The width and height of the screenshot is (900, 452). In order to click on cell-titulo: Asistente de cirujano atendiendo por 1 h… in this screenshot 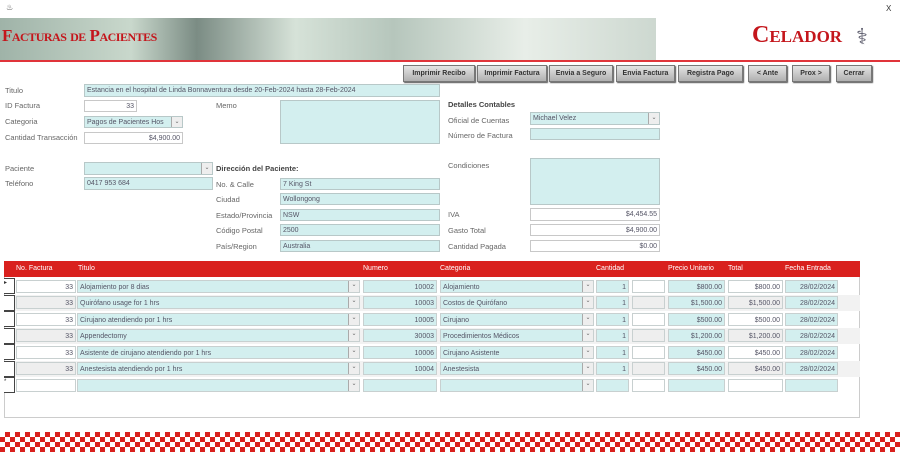, I will do `click(218, 352)`.